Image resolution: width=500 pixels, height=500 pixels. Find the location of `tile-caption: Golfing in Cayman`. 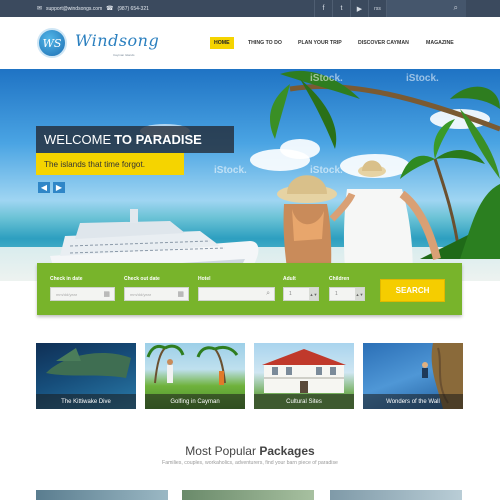

tile-caption: Golfing in Cayman is located at coordinates (195, 401).